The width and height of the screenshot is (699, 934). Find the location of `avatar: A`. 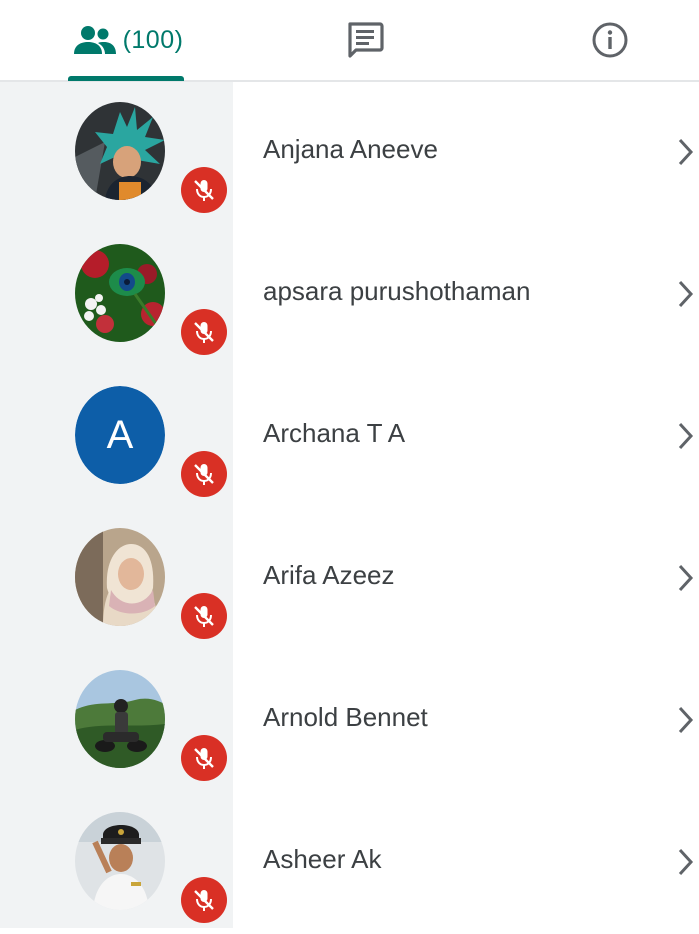

avatar: A is located at coordinates (120, 435).